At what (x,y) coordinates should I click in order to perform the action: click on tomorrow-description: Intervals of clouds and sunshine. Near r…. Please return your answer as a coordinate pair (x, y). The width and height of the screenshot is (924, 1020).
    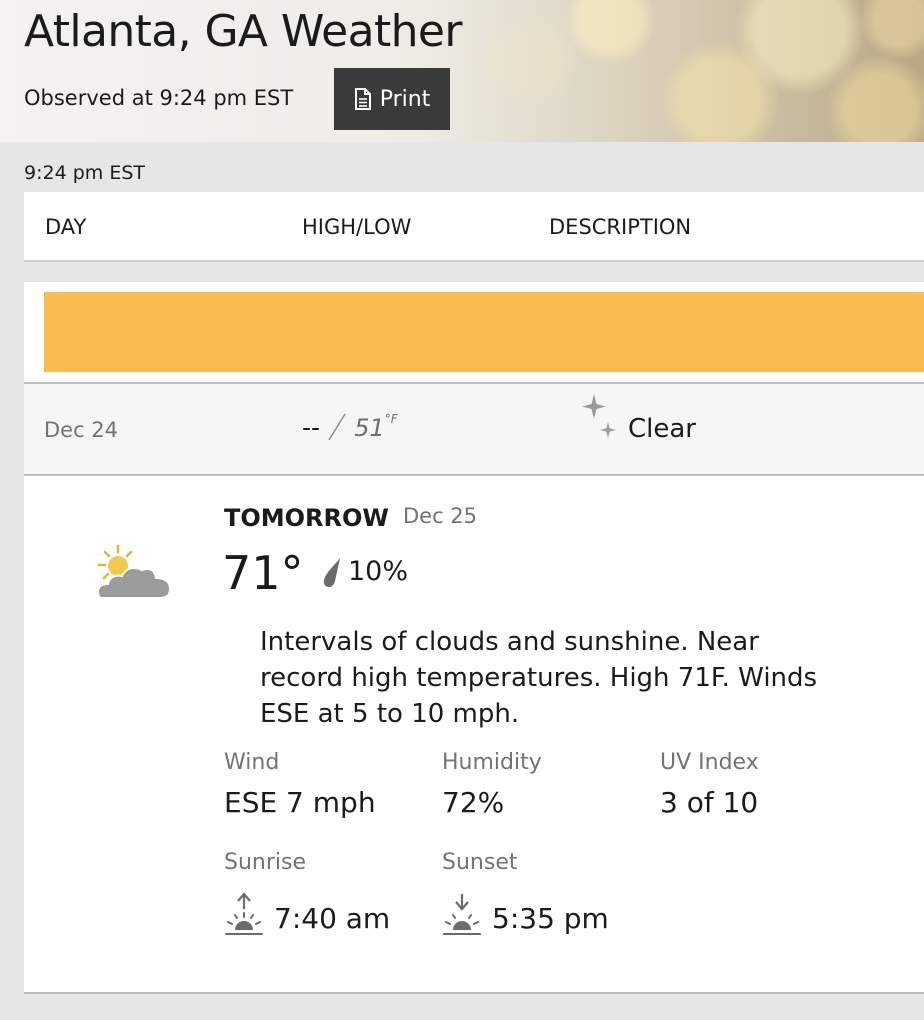
    Looking at the image, I should click on (539, 678).